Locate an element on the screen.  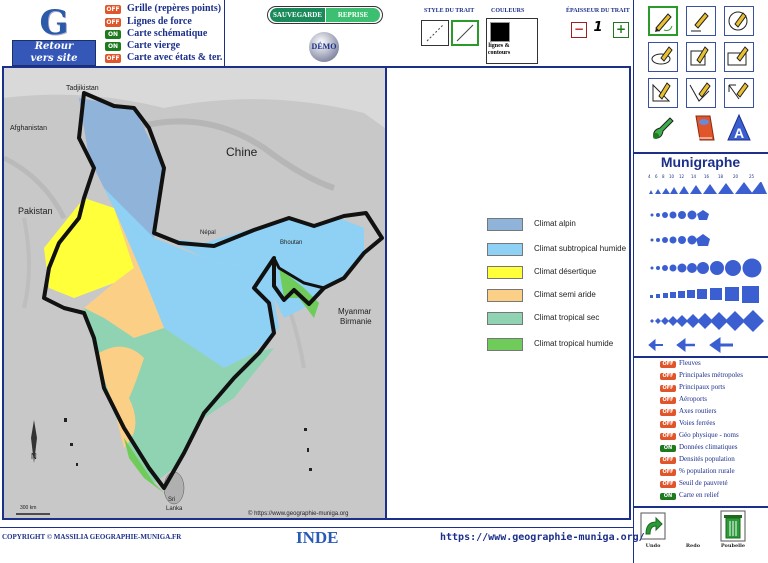
layer-label: Carte en relief is located at coordinates (699, 495).